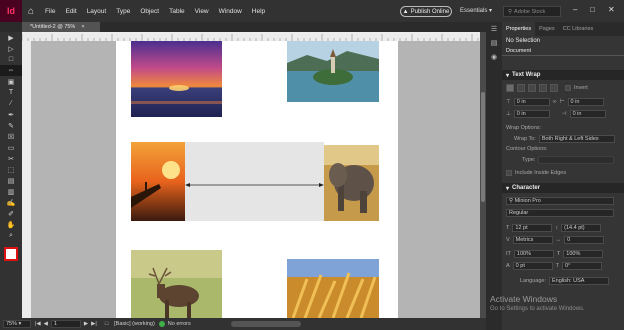  Describe the element at coordinates (519, 29) in the screenshot. I see `tab-properties: Properties` at that location.